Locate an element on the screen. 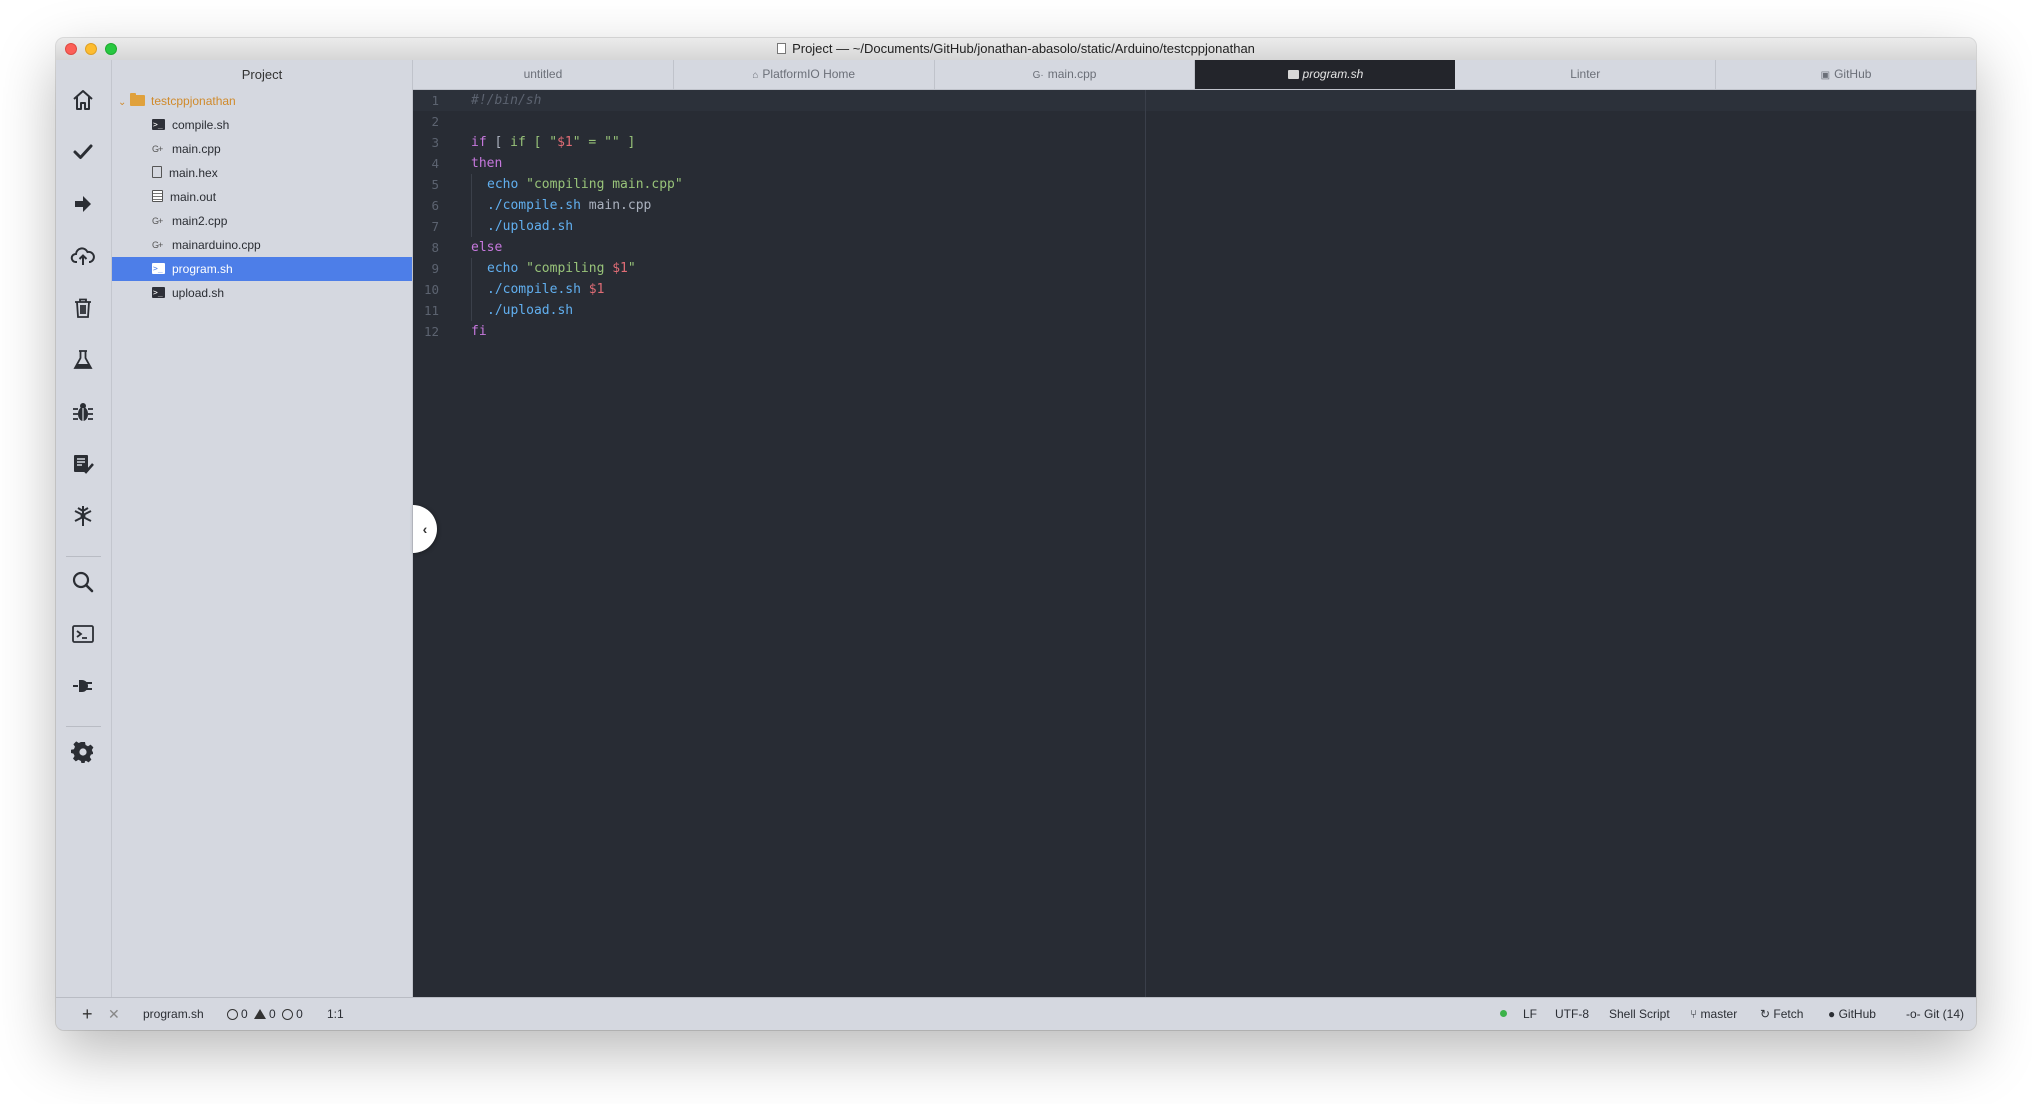 This screenshot has height=1104, width=2032. git-branch: ⑂ master is located at coordinates (1713, 1014).